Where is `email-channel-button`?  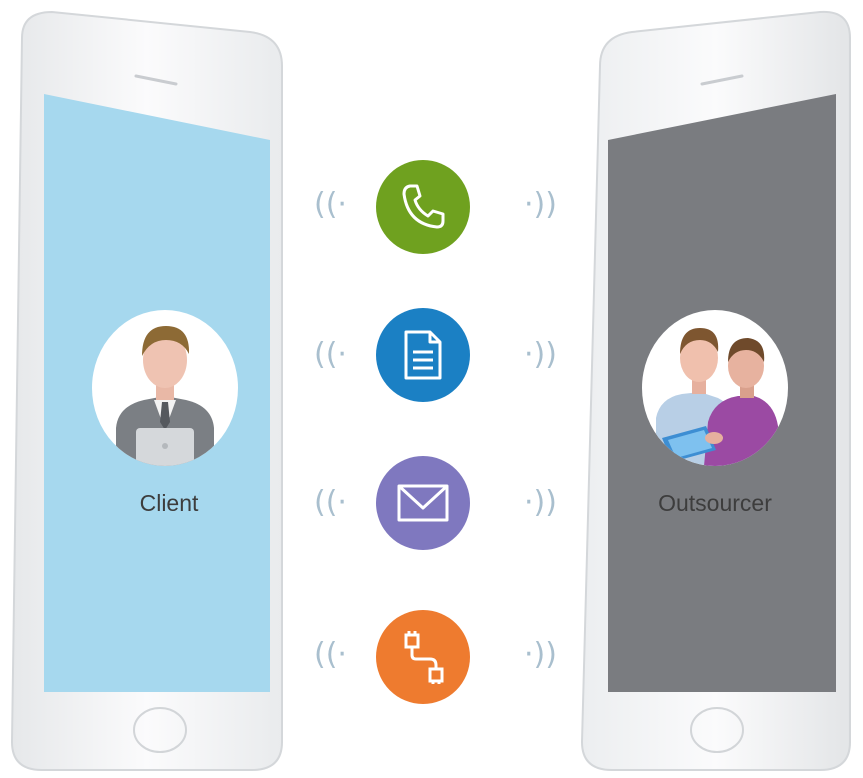 email-channel-button is located at coordinates (423, 503).